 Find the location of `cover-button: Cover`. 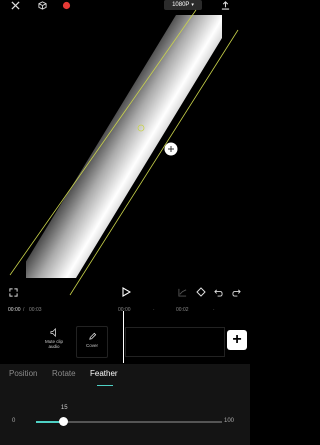

cover-button: Cover is located at coordinates (92, 342).